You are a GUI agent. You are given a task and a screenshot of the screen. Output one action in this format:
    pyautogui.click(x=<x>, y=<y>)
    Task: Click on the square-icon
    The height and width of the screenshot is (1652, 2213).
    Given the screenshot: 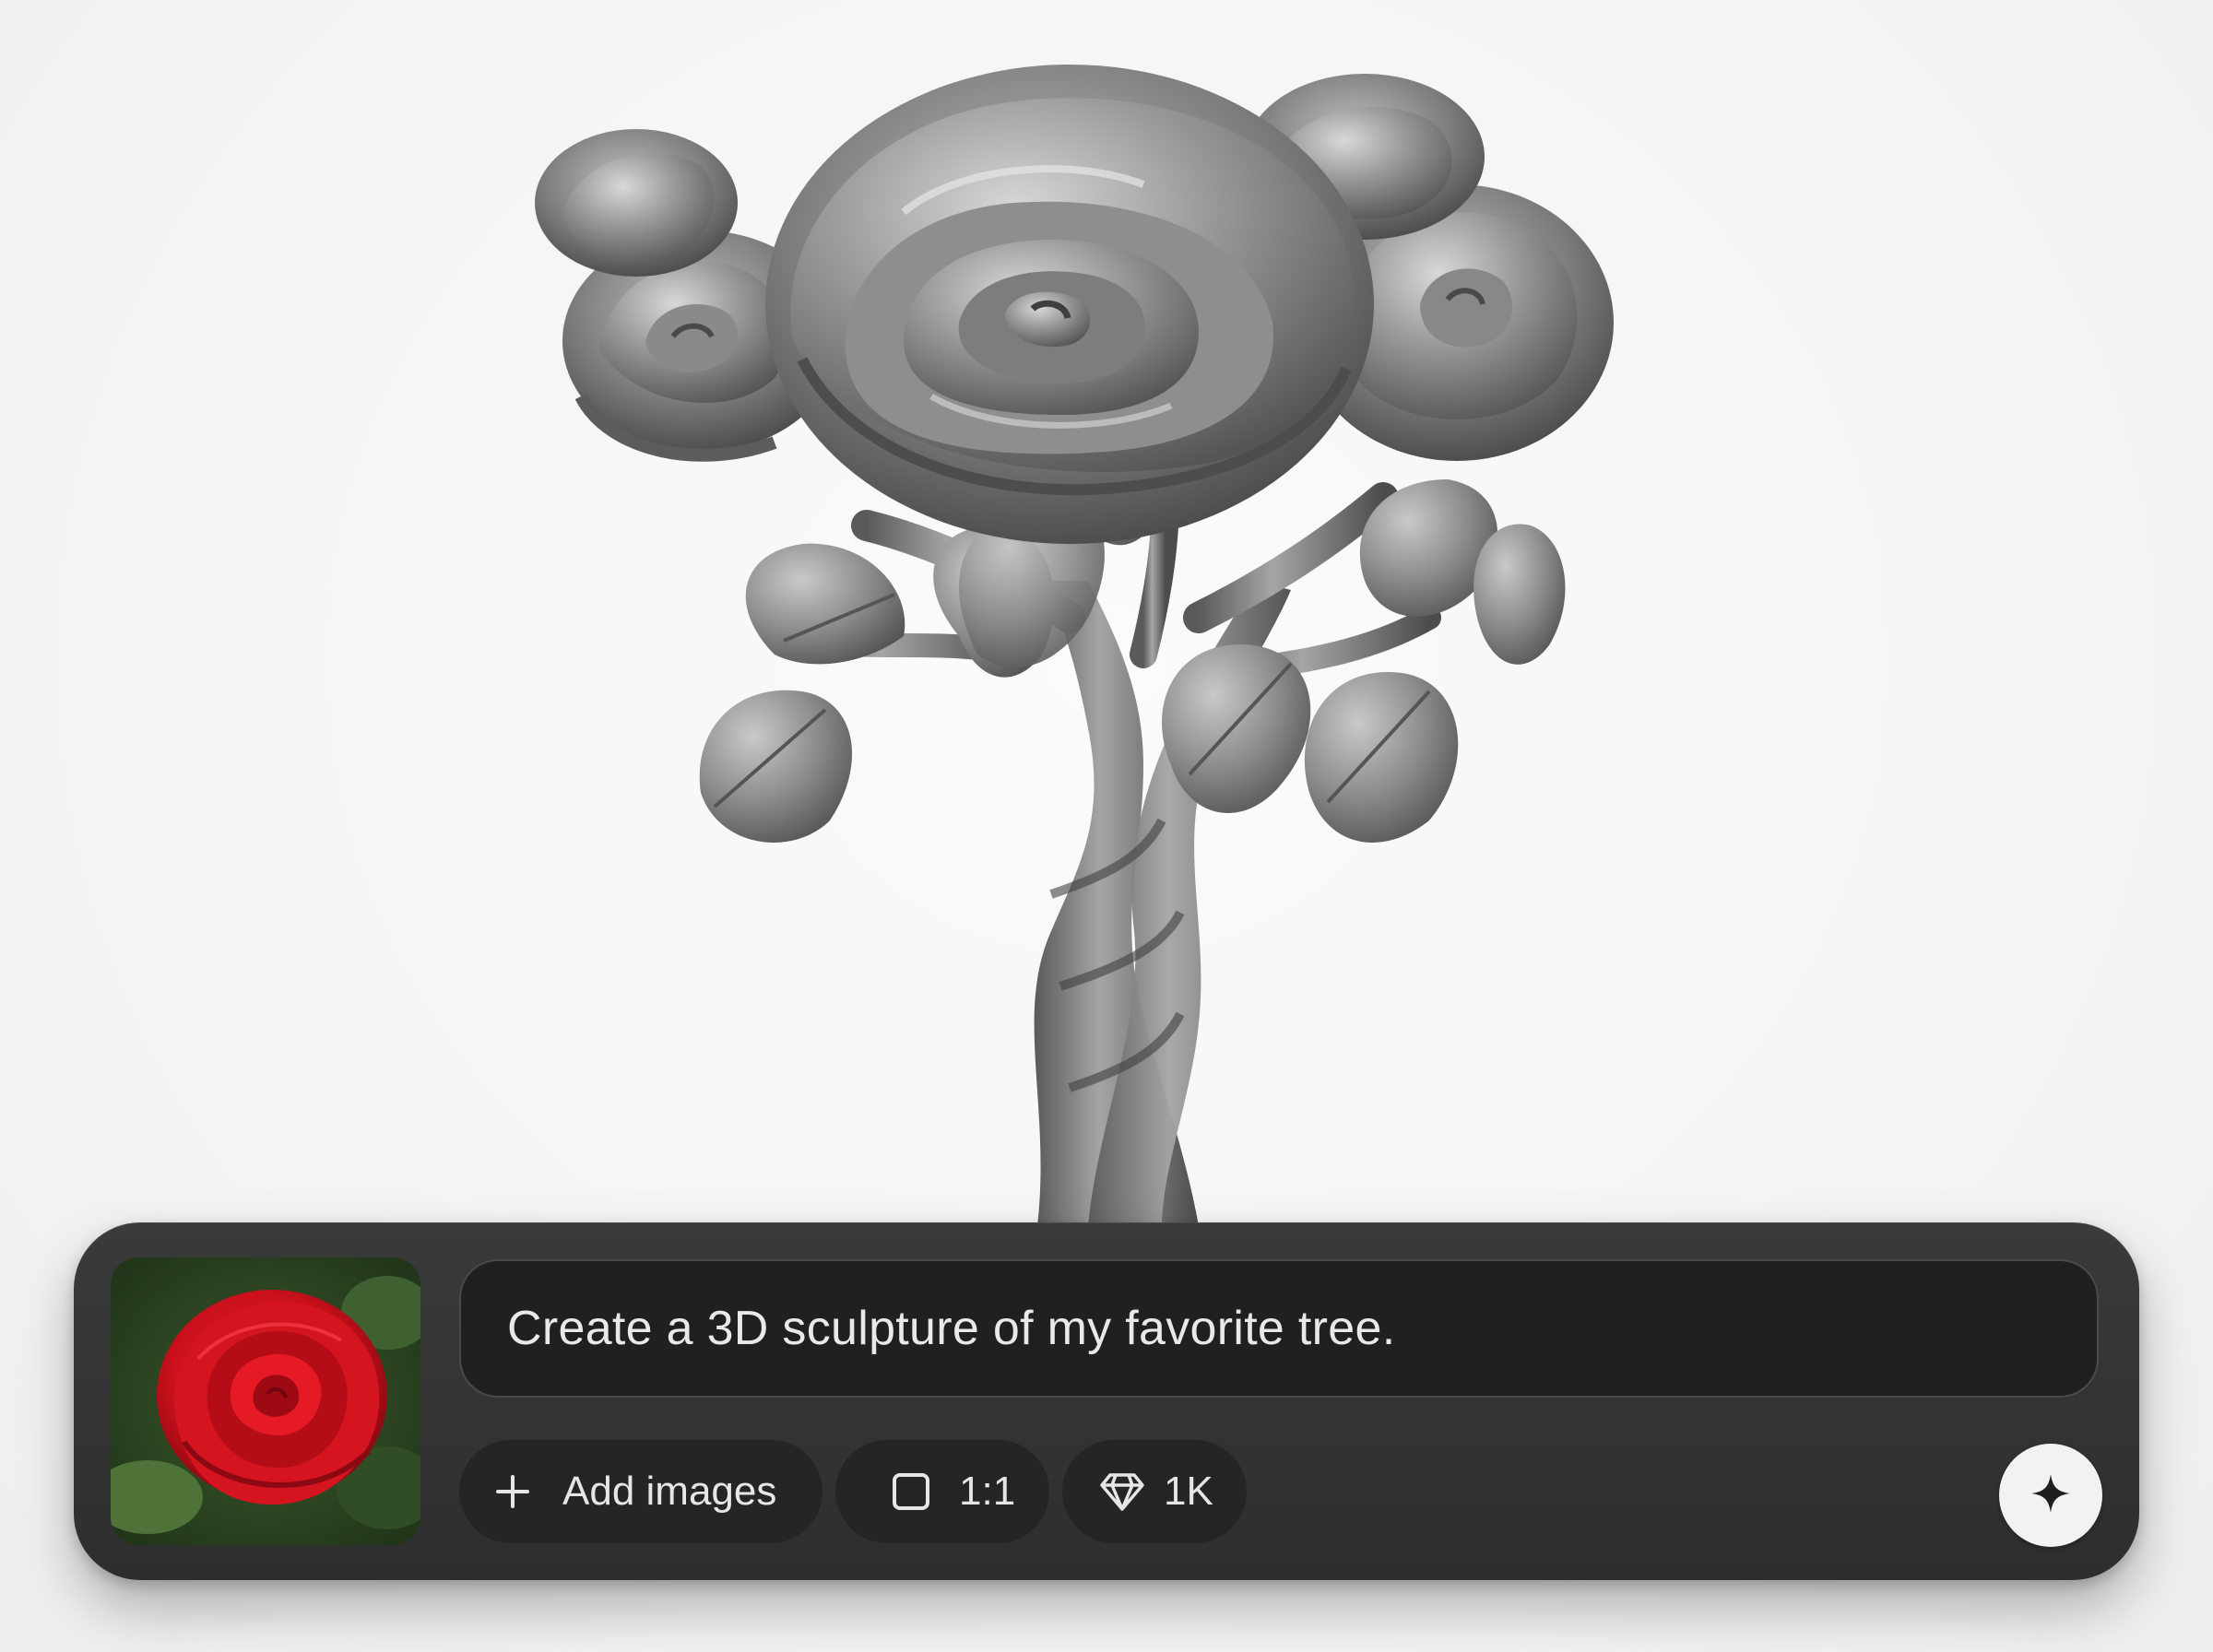 What is the action you would take?
    pyautogui.click(x=911, y=1491)
    